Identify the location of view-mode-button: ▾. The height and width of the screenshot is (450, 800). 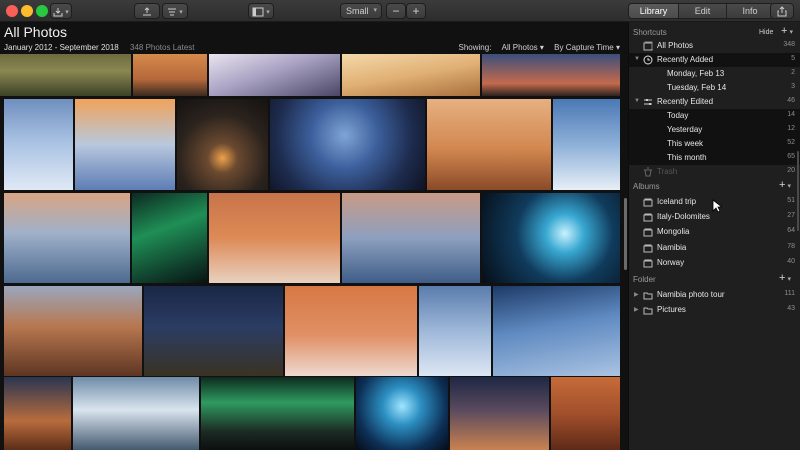
(261, 11).